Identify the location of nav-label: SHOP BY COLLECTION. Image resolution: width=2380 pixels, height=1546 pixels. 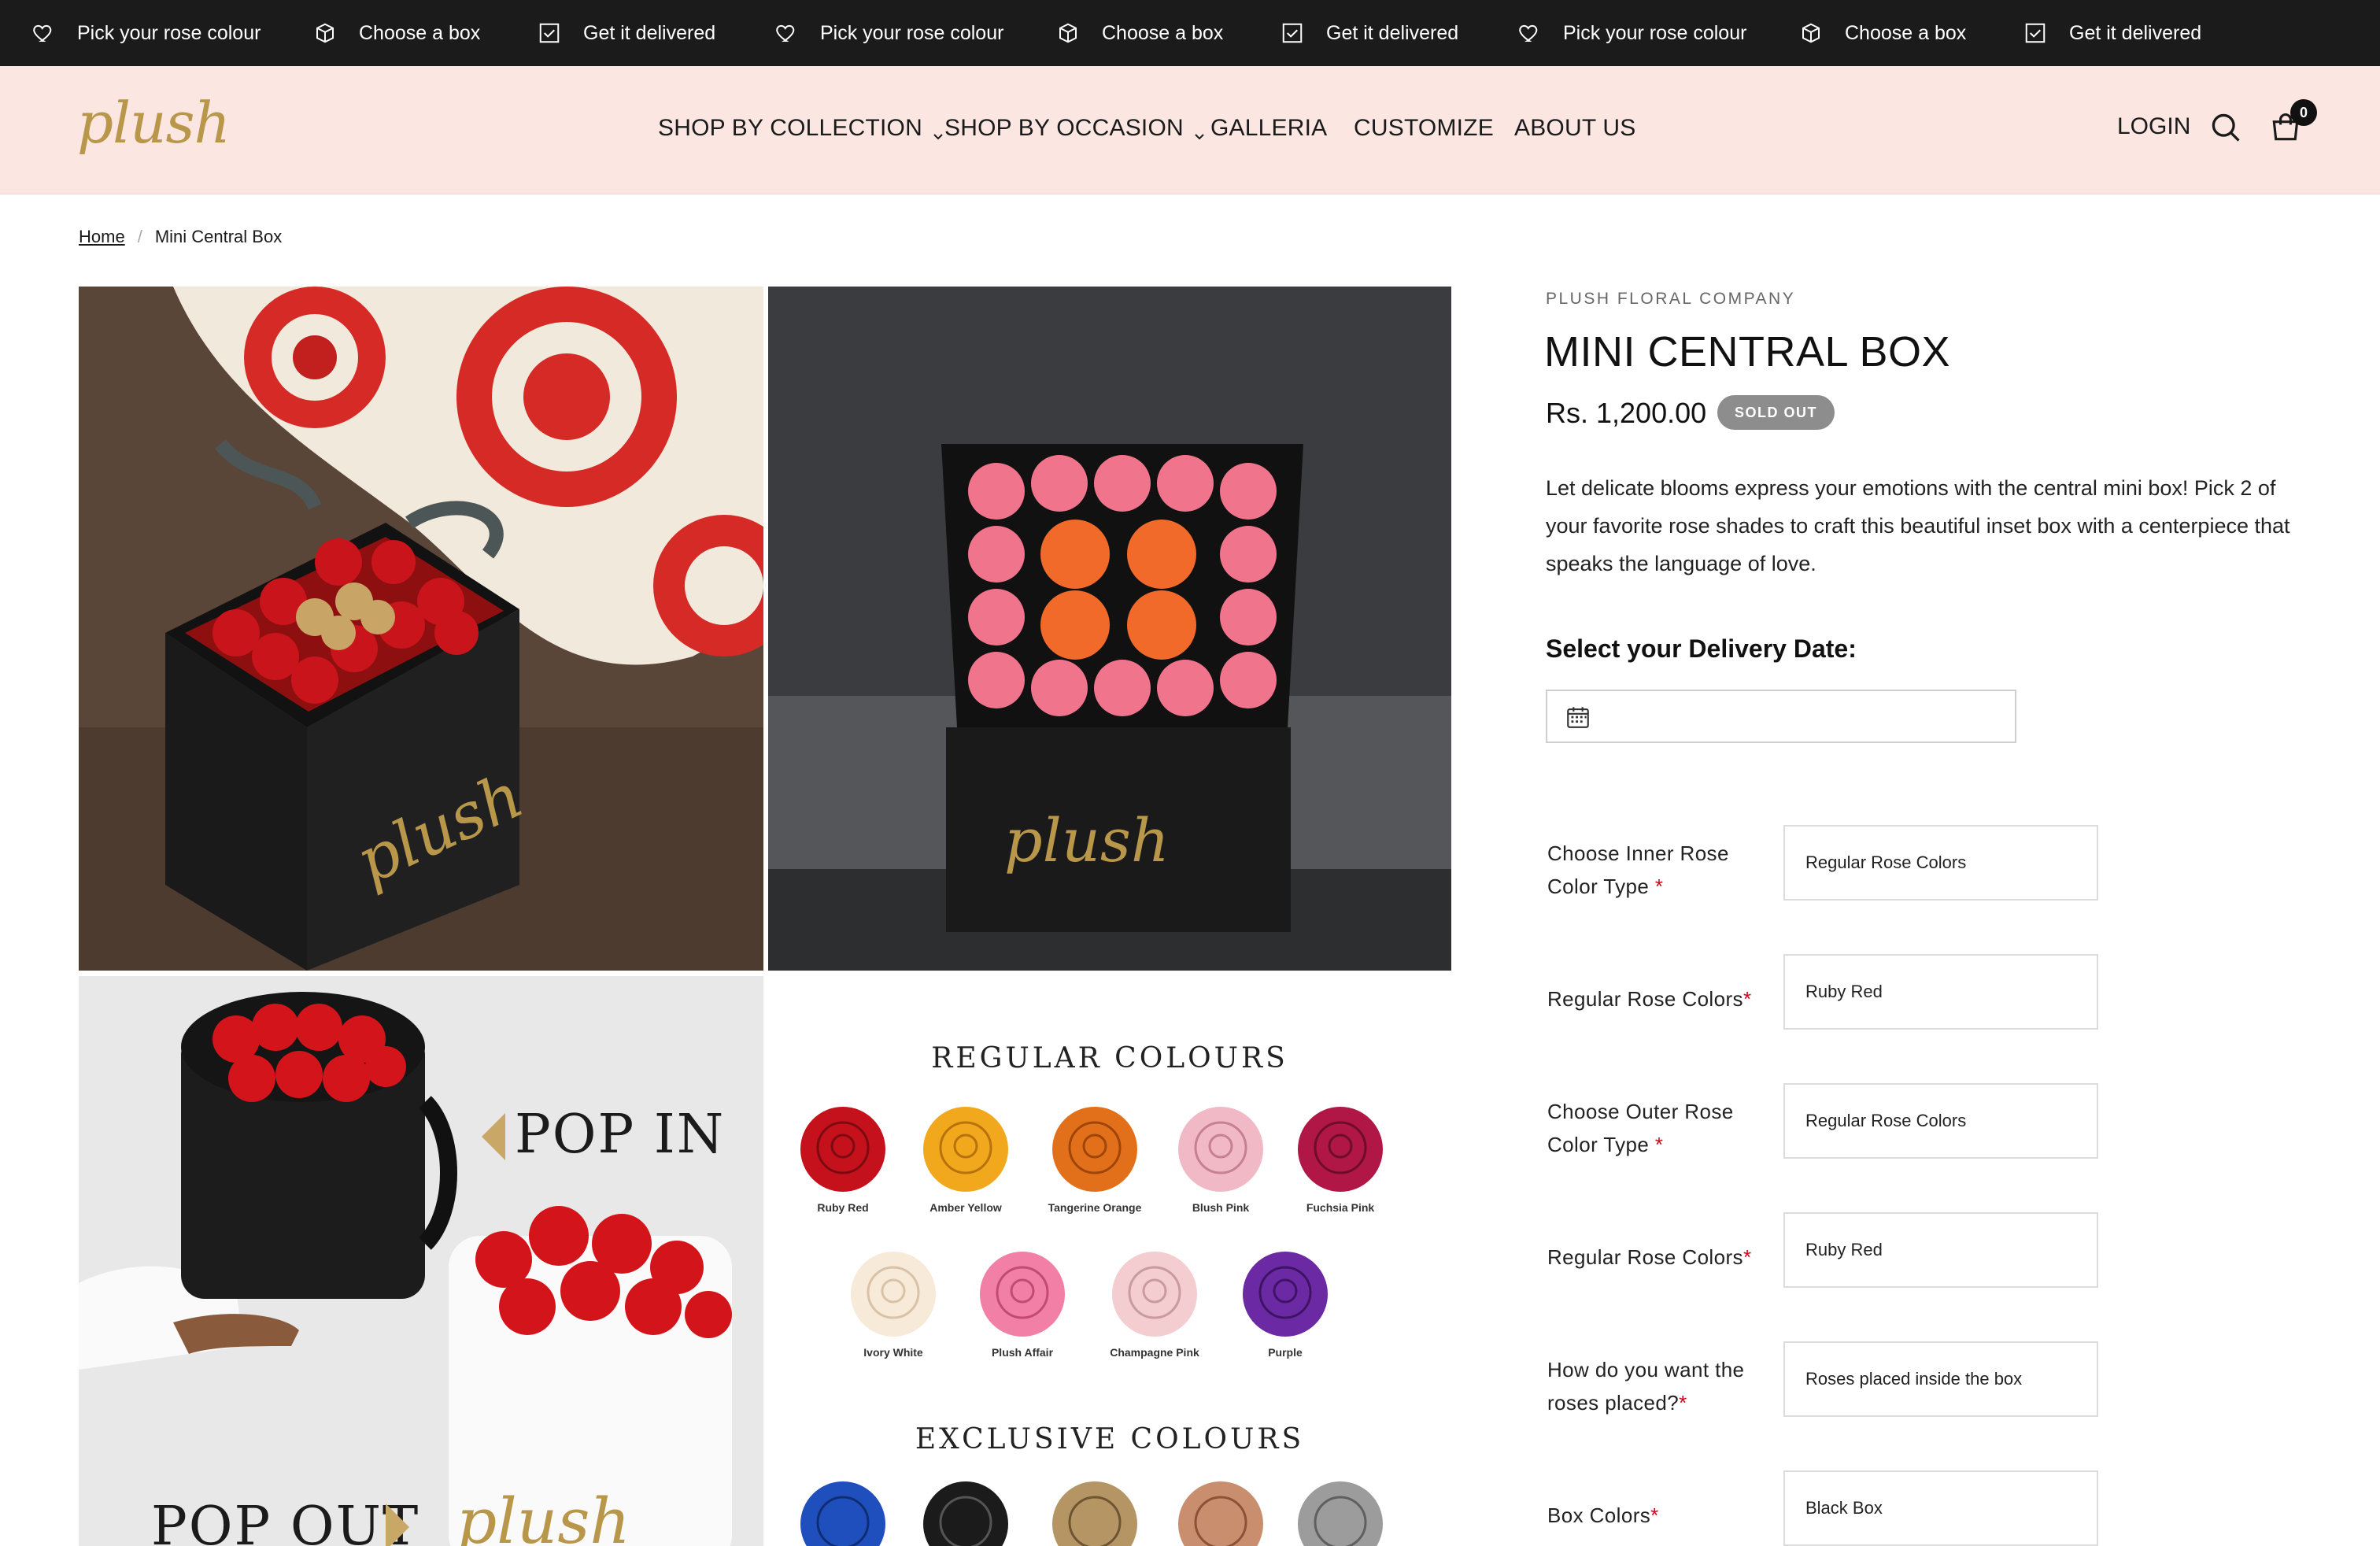
(790, 128).